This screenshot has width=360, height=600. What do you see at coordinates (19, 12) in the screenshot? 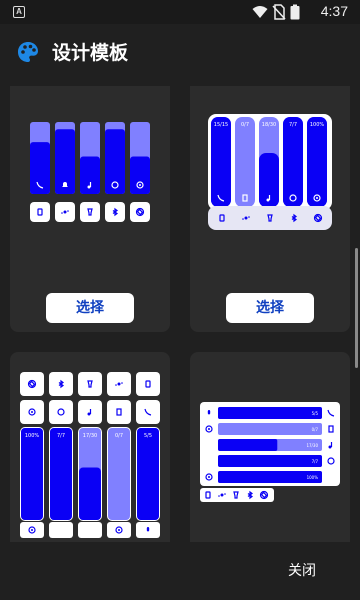
I see `app-notification-icon: A` at bounding box center [19, 12].